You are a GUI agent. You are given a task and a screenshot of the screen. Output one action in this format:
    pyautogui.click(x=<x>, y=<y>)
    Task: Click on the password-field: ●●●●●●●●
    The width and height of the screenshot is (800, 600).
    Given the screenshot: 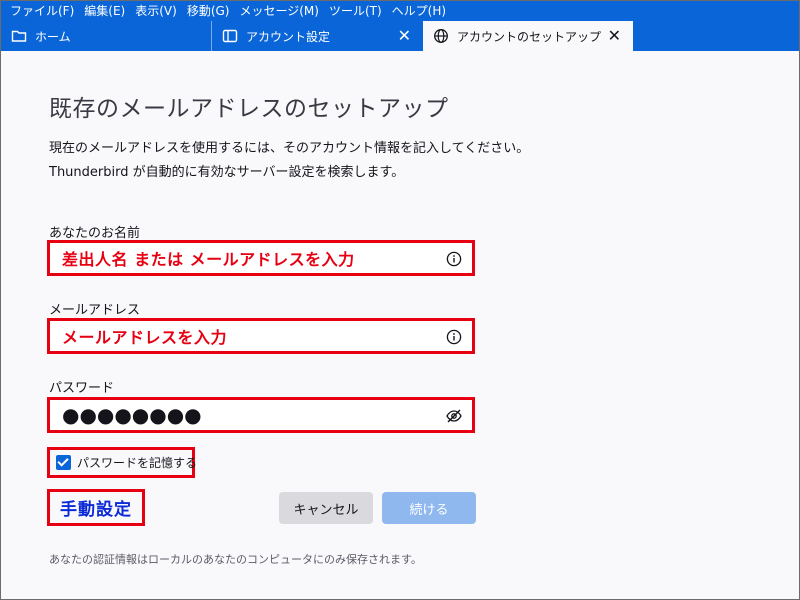 What is the action you would take?
    pyautogui.click(x=261, y=415)
    